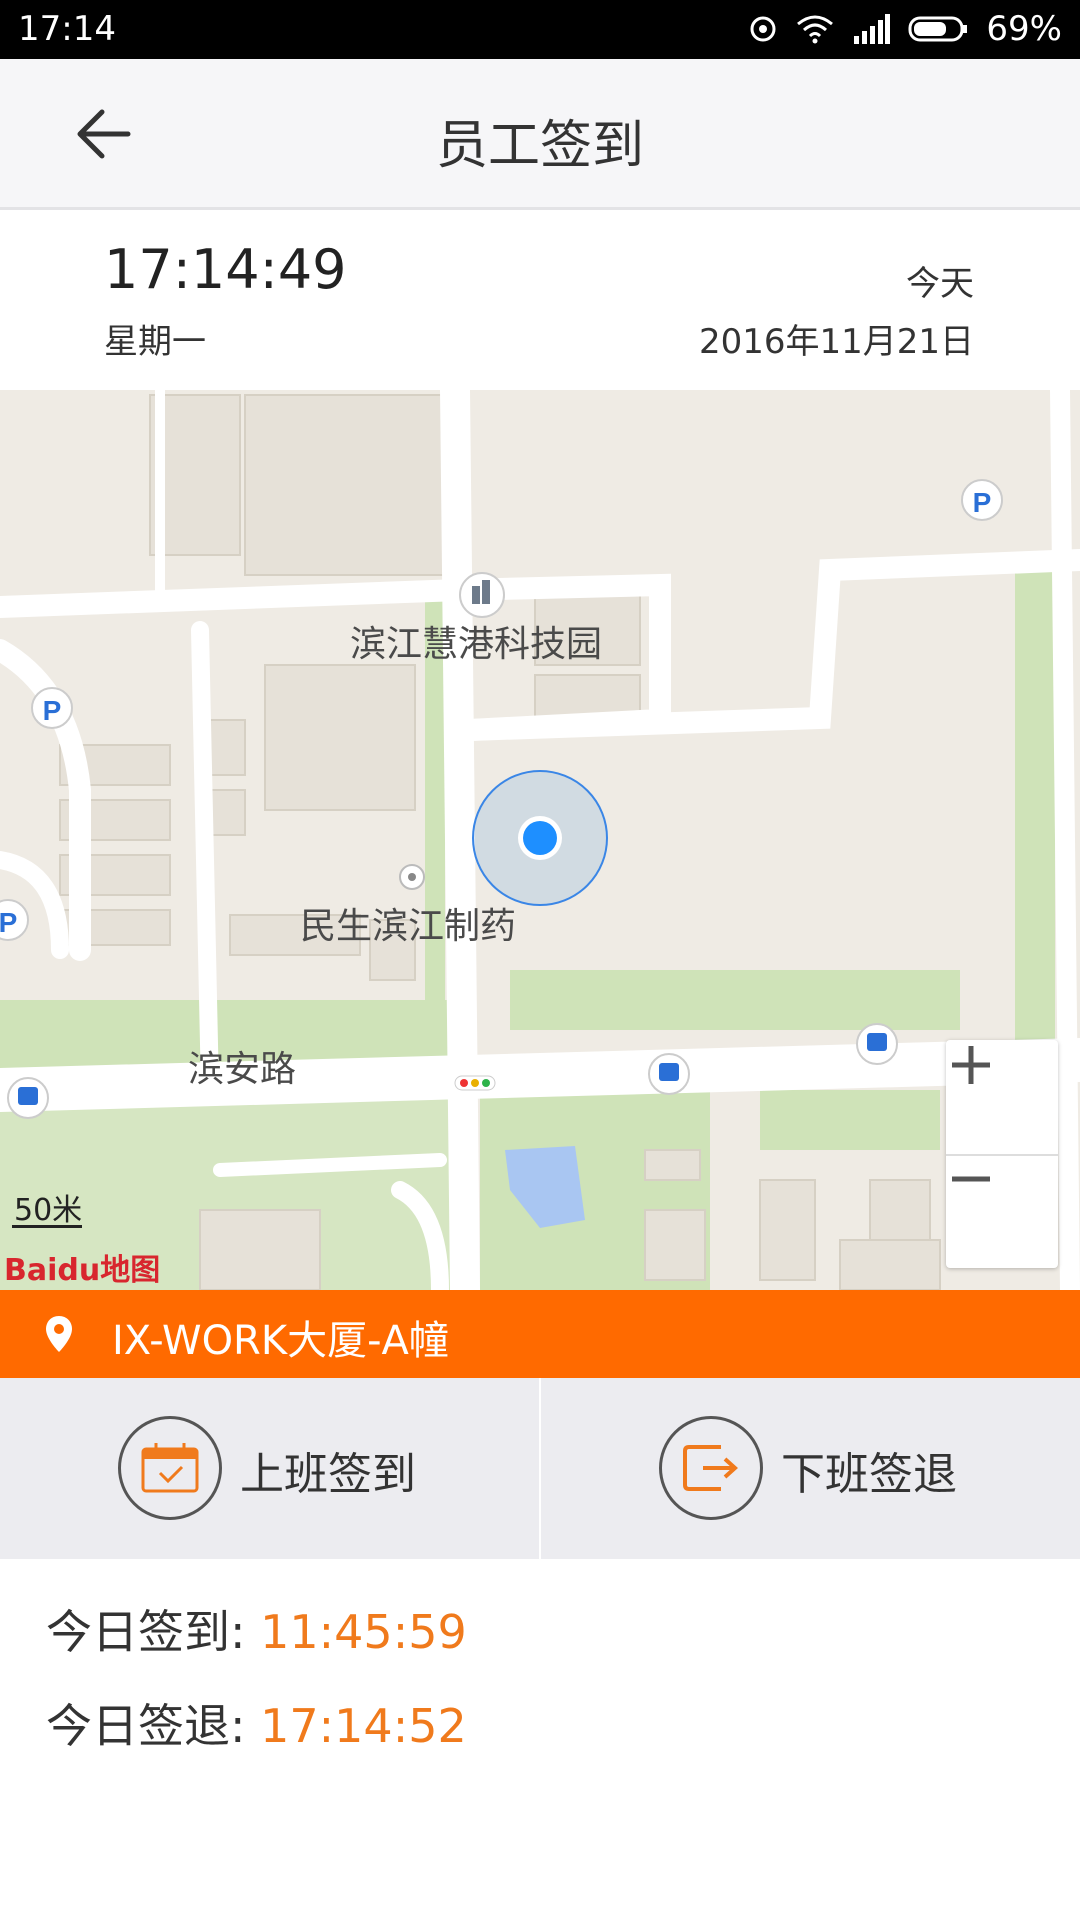 This screenshot has width=1080, height=1920. Describe the element at coordinates (871, 29) in the screenshot. I see `signal-icon` at that location.